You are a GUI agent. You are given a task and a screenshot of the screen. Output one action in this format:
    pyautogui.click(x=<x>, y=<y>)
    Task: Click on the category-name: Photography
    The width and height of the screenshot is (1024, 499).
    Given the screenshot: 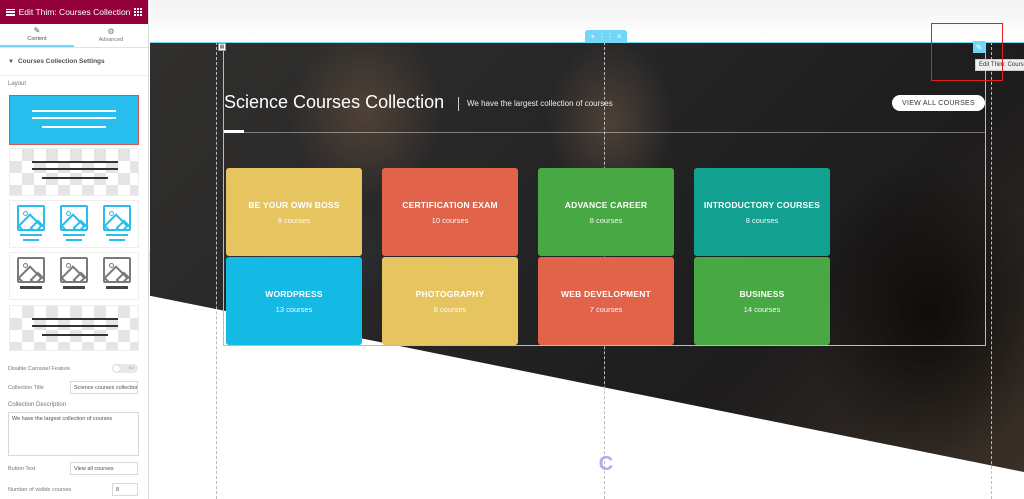 What is the action you would take?
    pyautogui.click(x=450, y=293)
    